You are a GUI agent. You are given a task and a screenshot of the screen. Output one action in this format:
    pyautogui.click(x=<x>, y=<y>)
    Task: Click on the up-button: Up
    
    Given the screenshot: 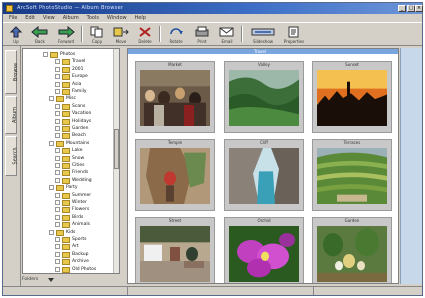 What is the action you would take?
    pyautogui.click(x=16, y=35)
    